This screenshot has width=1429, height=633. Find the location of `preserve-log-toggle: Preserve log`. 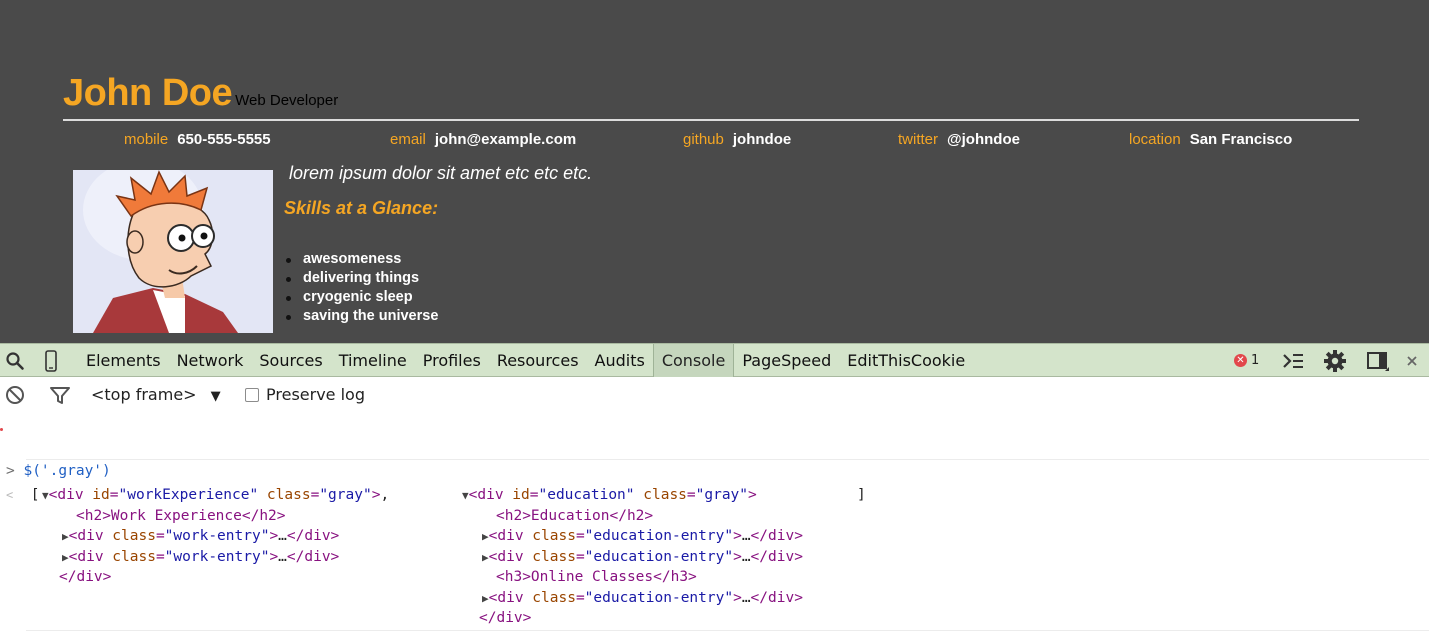

preserve-log-toggle: Preserve log is located at coordinates (305, 394).